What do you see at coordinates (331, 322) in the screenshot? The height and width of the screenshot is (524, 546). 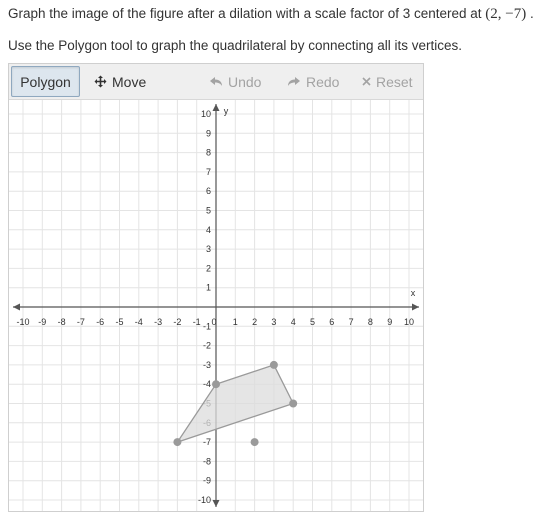 I see `x-tick-label: 6` at bounding box center [331, 322].